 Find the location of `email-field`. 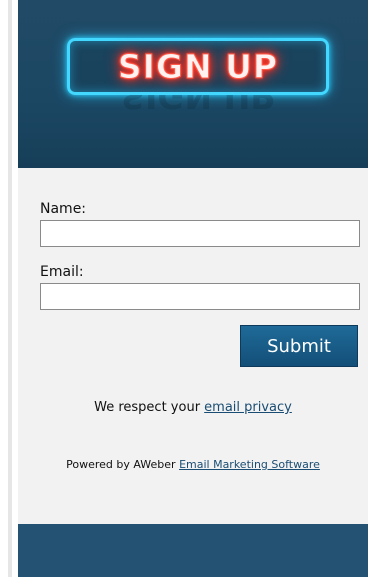

email-field is located at coordinates (200, 296).